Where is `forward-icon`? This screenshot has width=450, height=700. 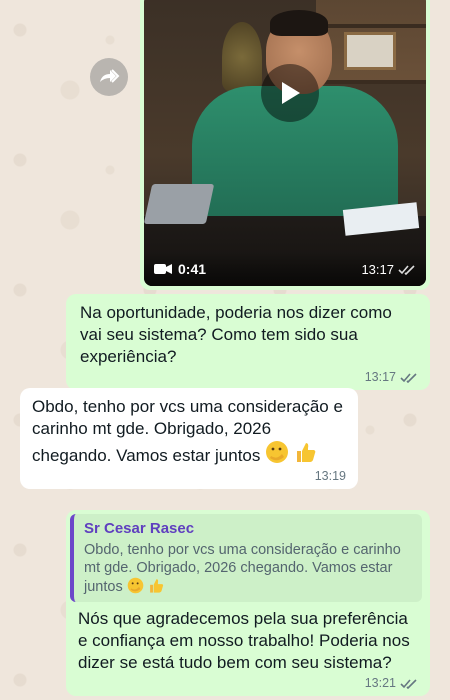 forward-icon is located at coordinates (110, 76).